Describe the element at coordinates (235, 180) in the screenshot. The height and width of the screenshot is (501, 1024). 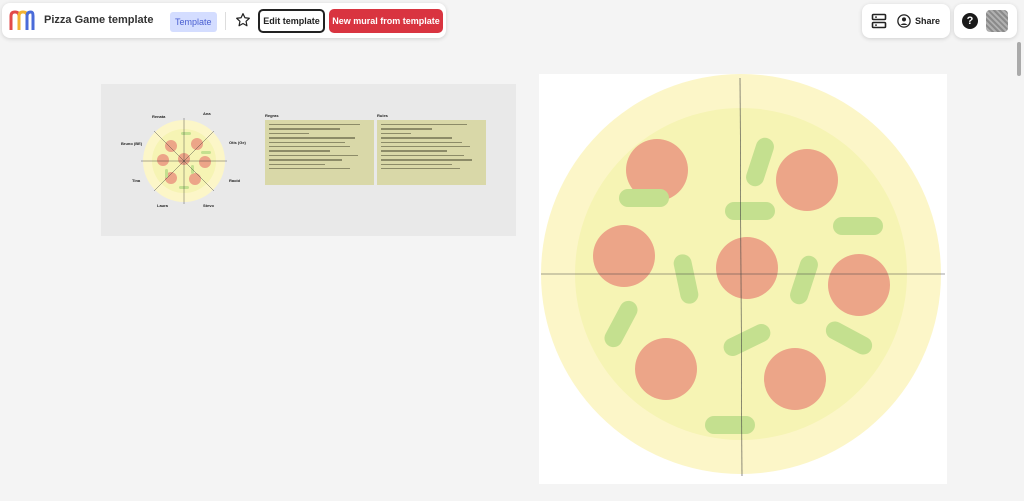
I see `participant-name: Raoid` at that location.